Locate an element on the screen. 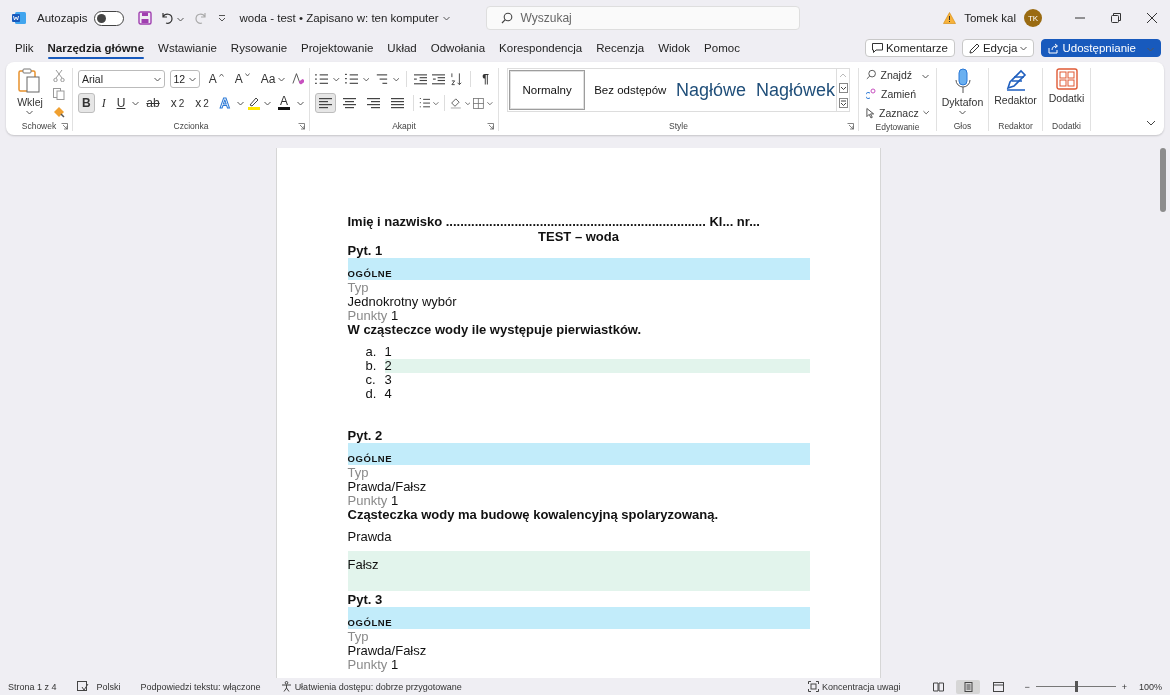  editor-button: Redaktor is located at coordinates (1015, 94).